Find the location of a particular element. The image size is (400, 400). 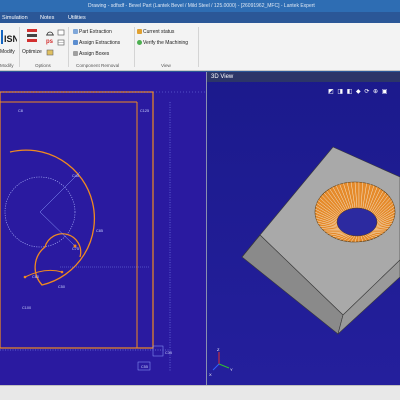

view-toolbar: ◩ ◨ ◧ ◆ ⟳ ⊕ ▣ is located at coordinates (363, 92).